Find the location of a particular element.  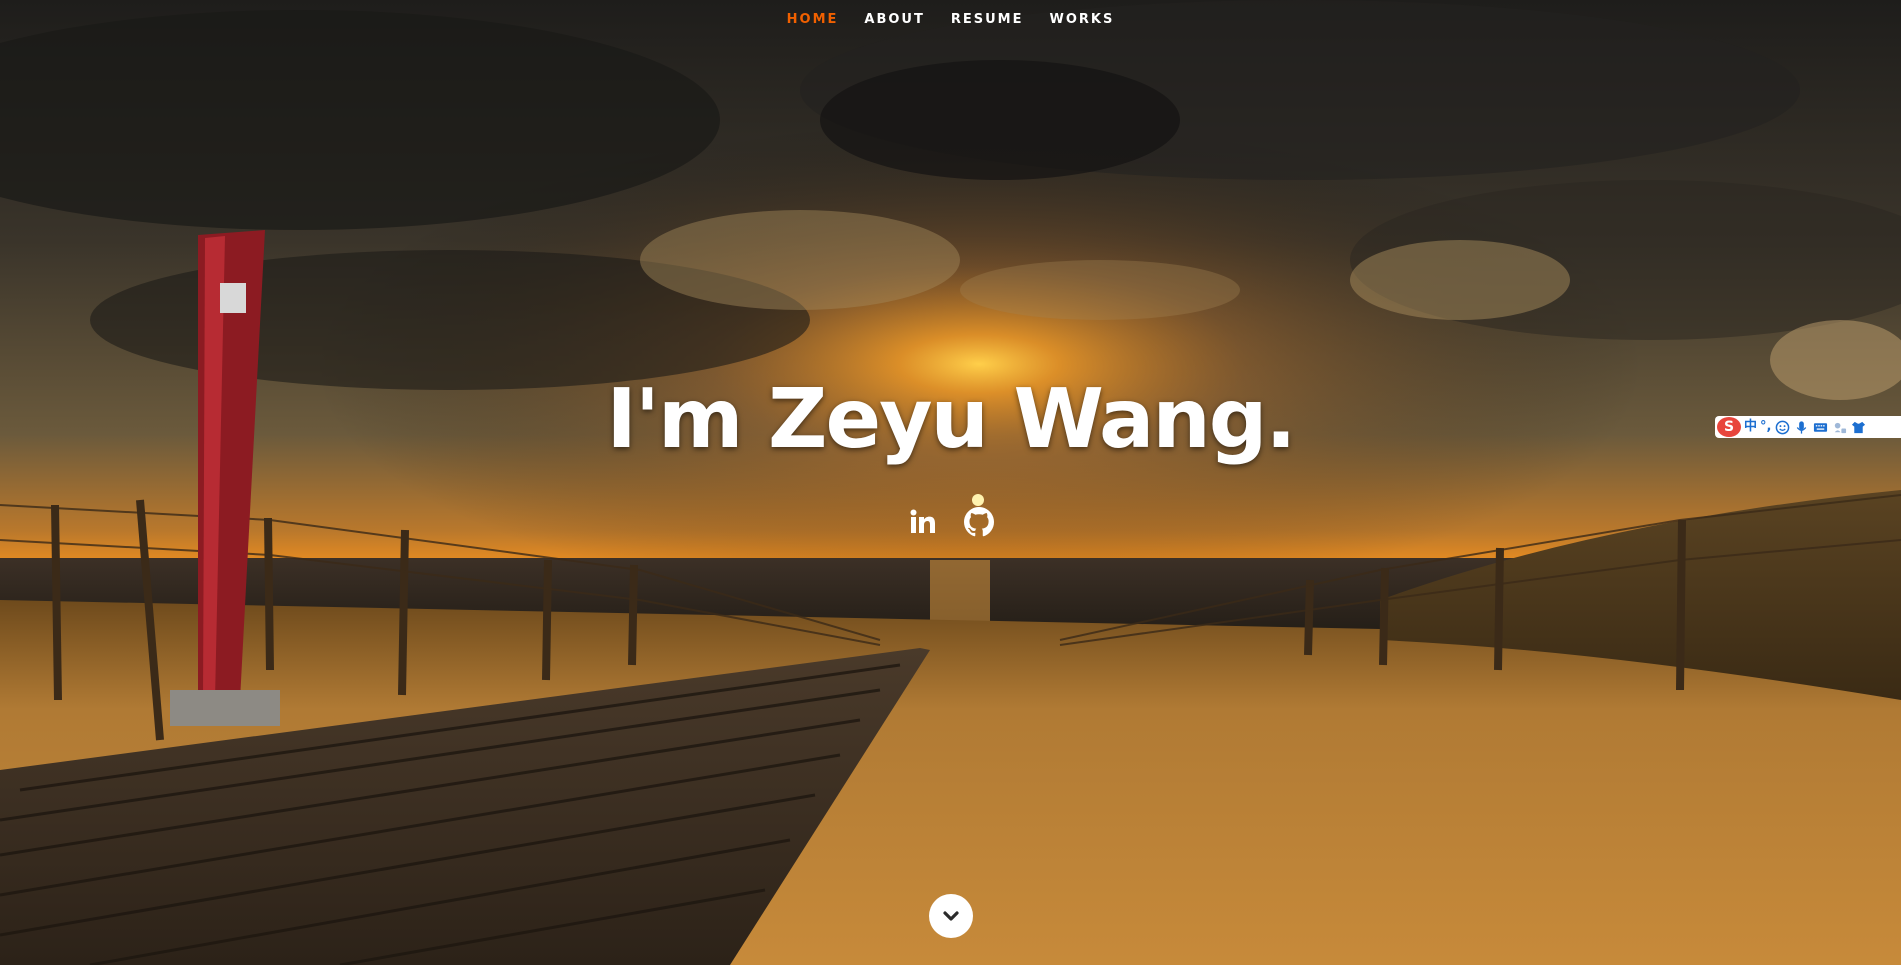

ime-logo-icon: S is located at coordinates (1729, 427).